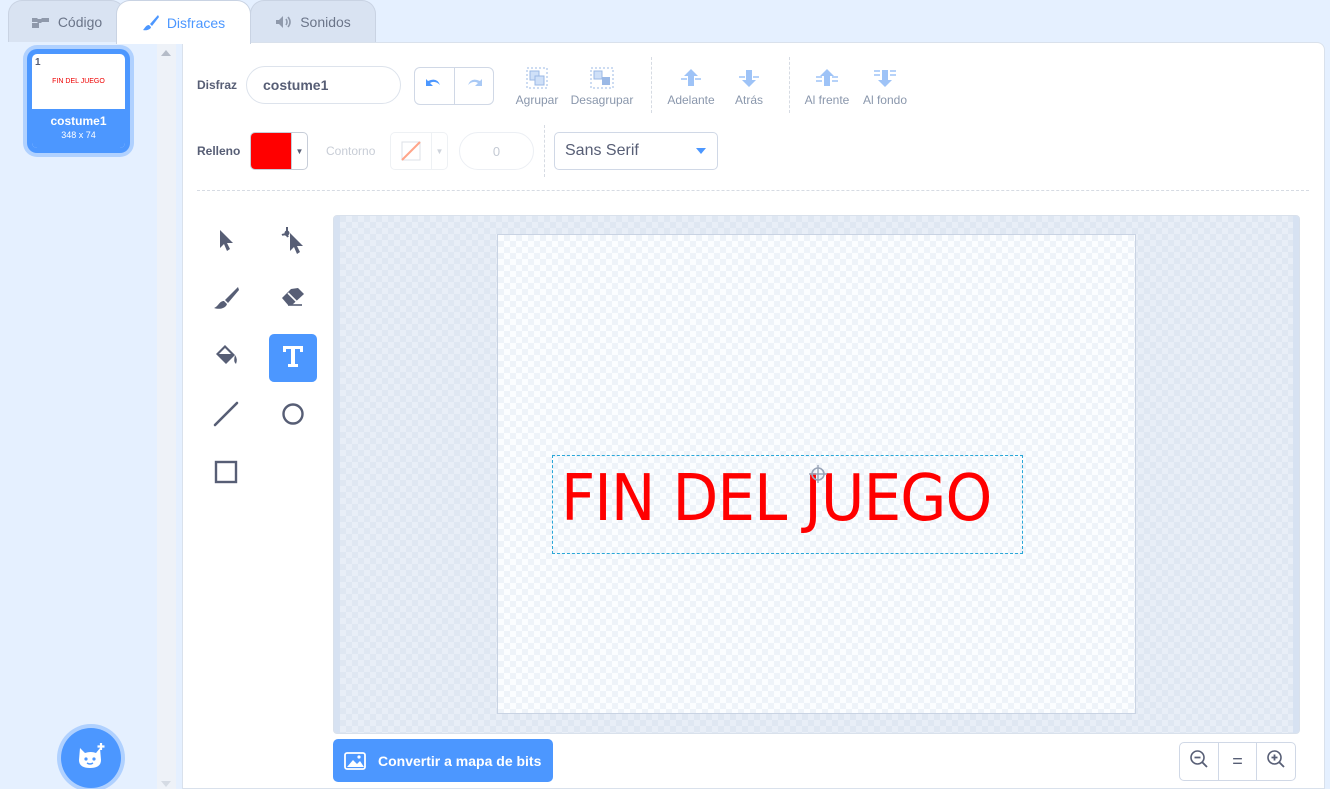 The width and height of the screenshot is (1330, 789). Describe the element at coordinates (284, 22) in the screenshot. I see `speaker-icon` at that location.